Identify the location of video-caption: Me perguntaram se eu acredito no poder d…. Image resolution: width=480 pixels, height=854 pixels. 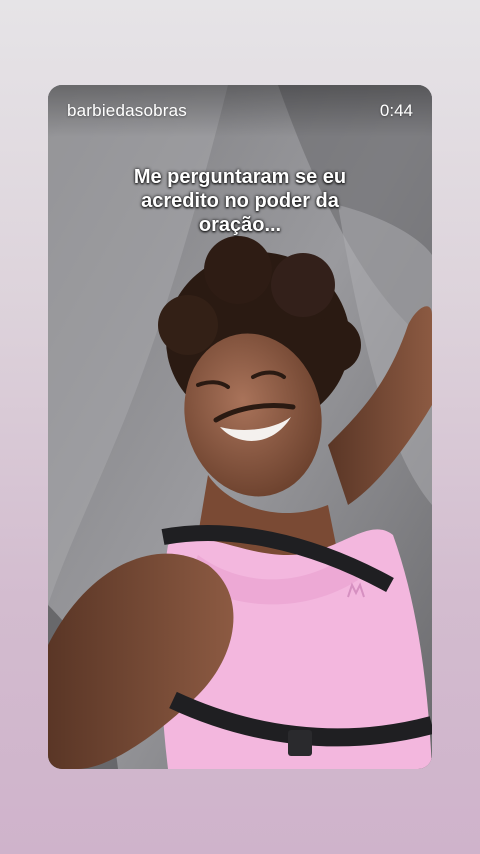
(240, 201).